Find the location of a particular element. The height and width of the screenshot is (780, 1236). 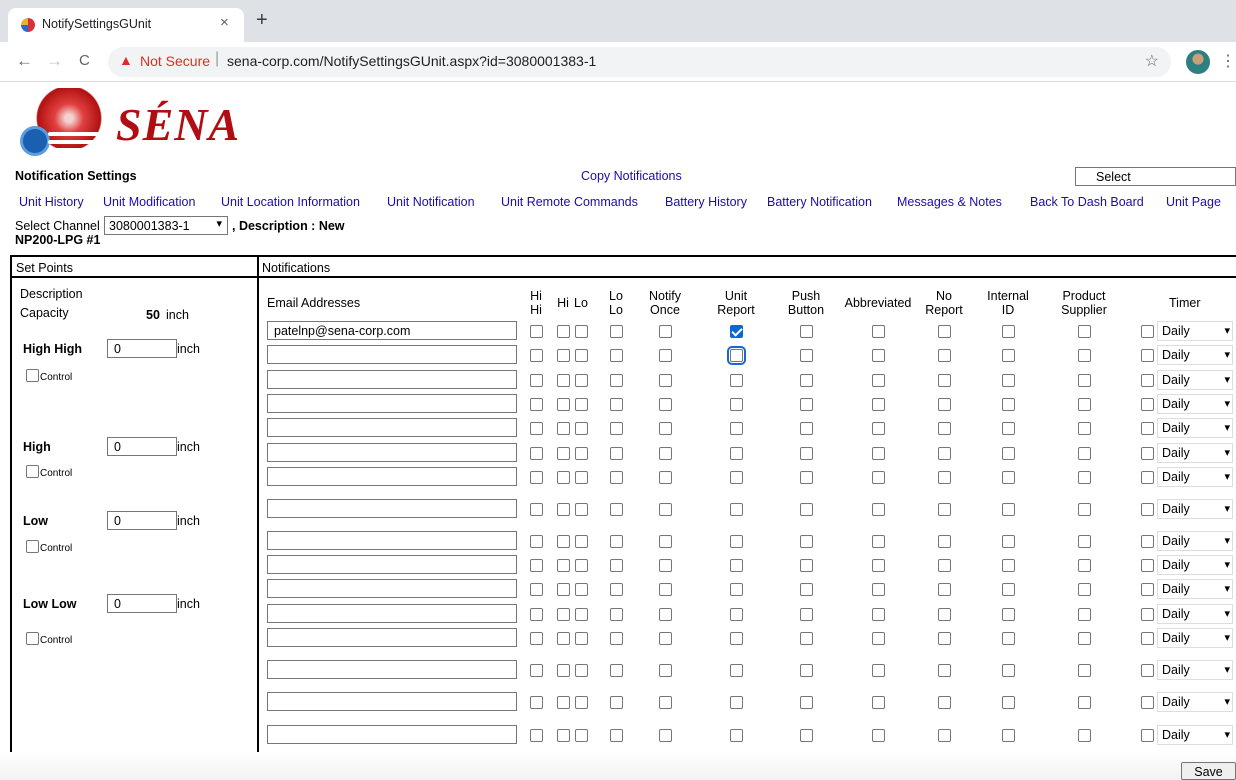

new-tab-icon: + is located at coordinates (262, 20).